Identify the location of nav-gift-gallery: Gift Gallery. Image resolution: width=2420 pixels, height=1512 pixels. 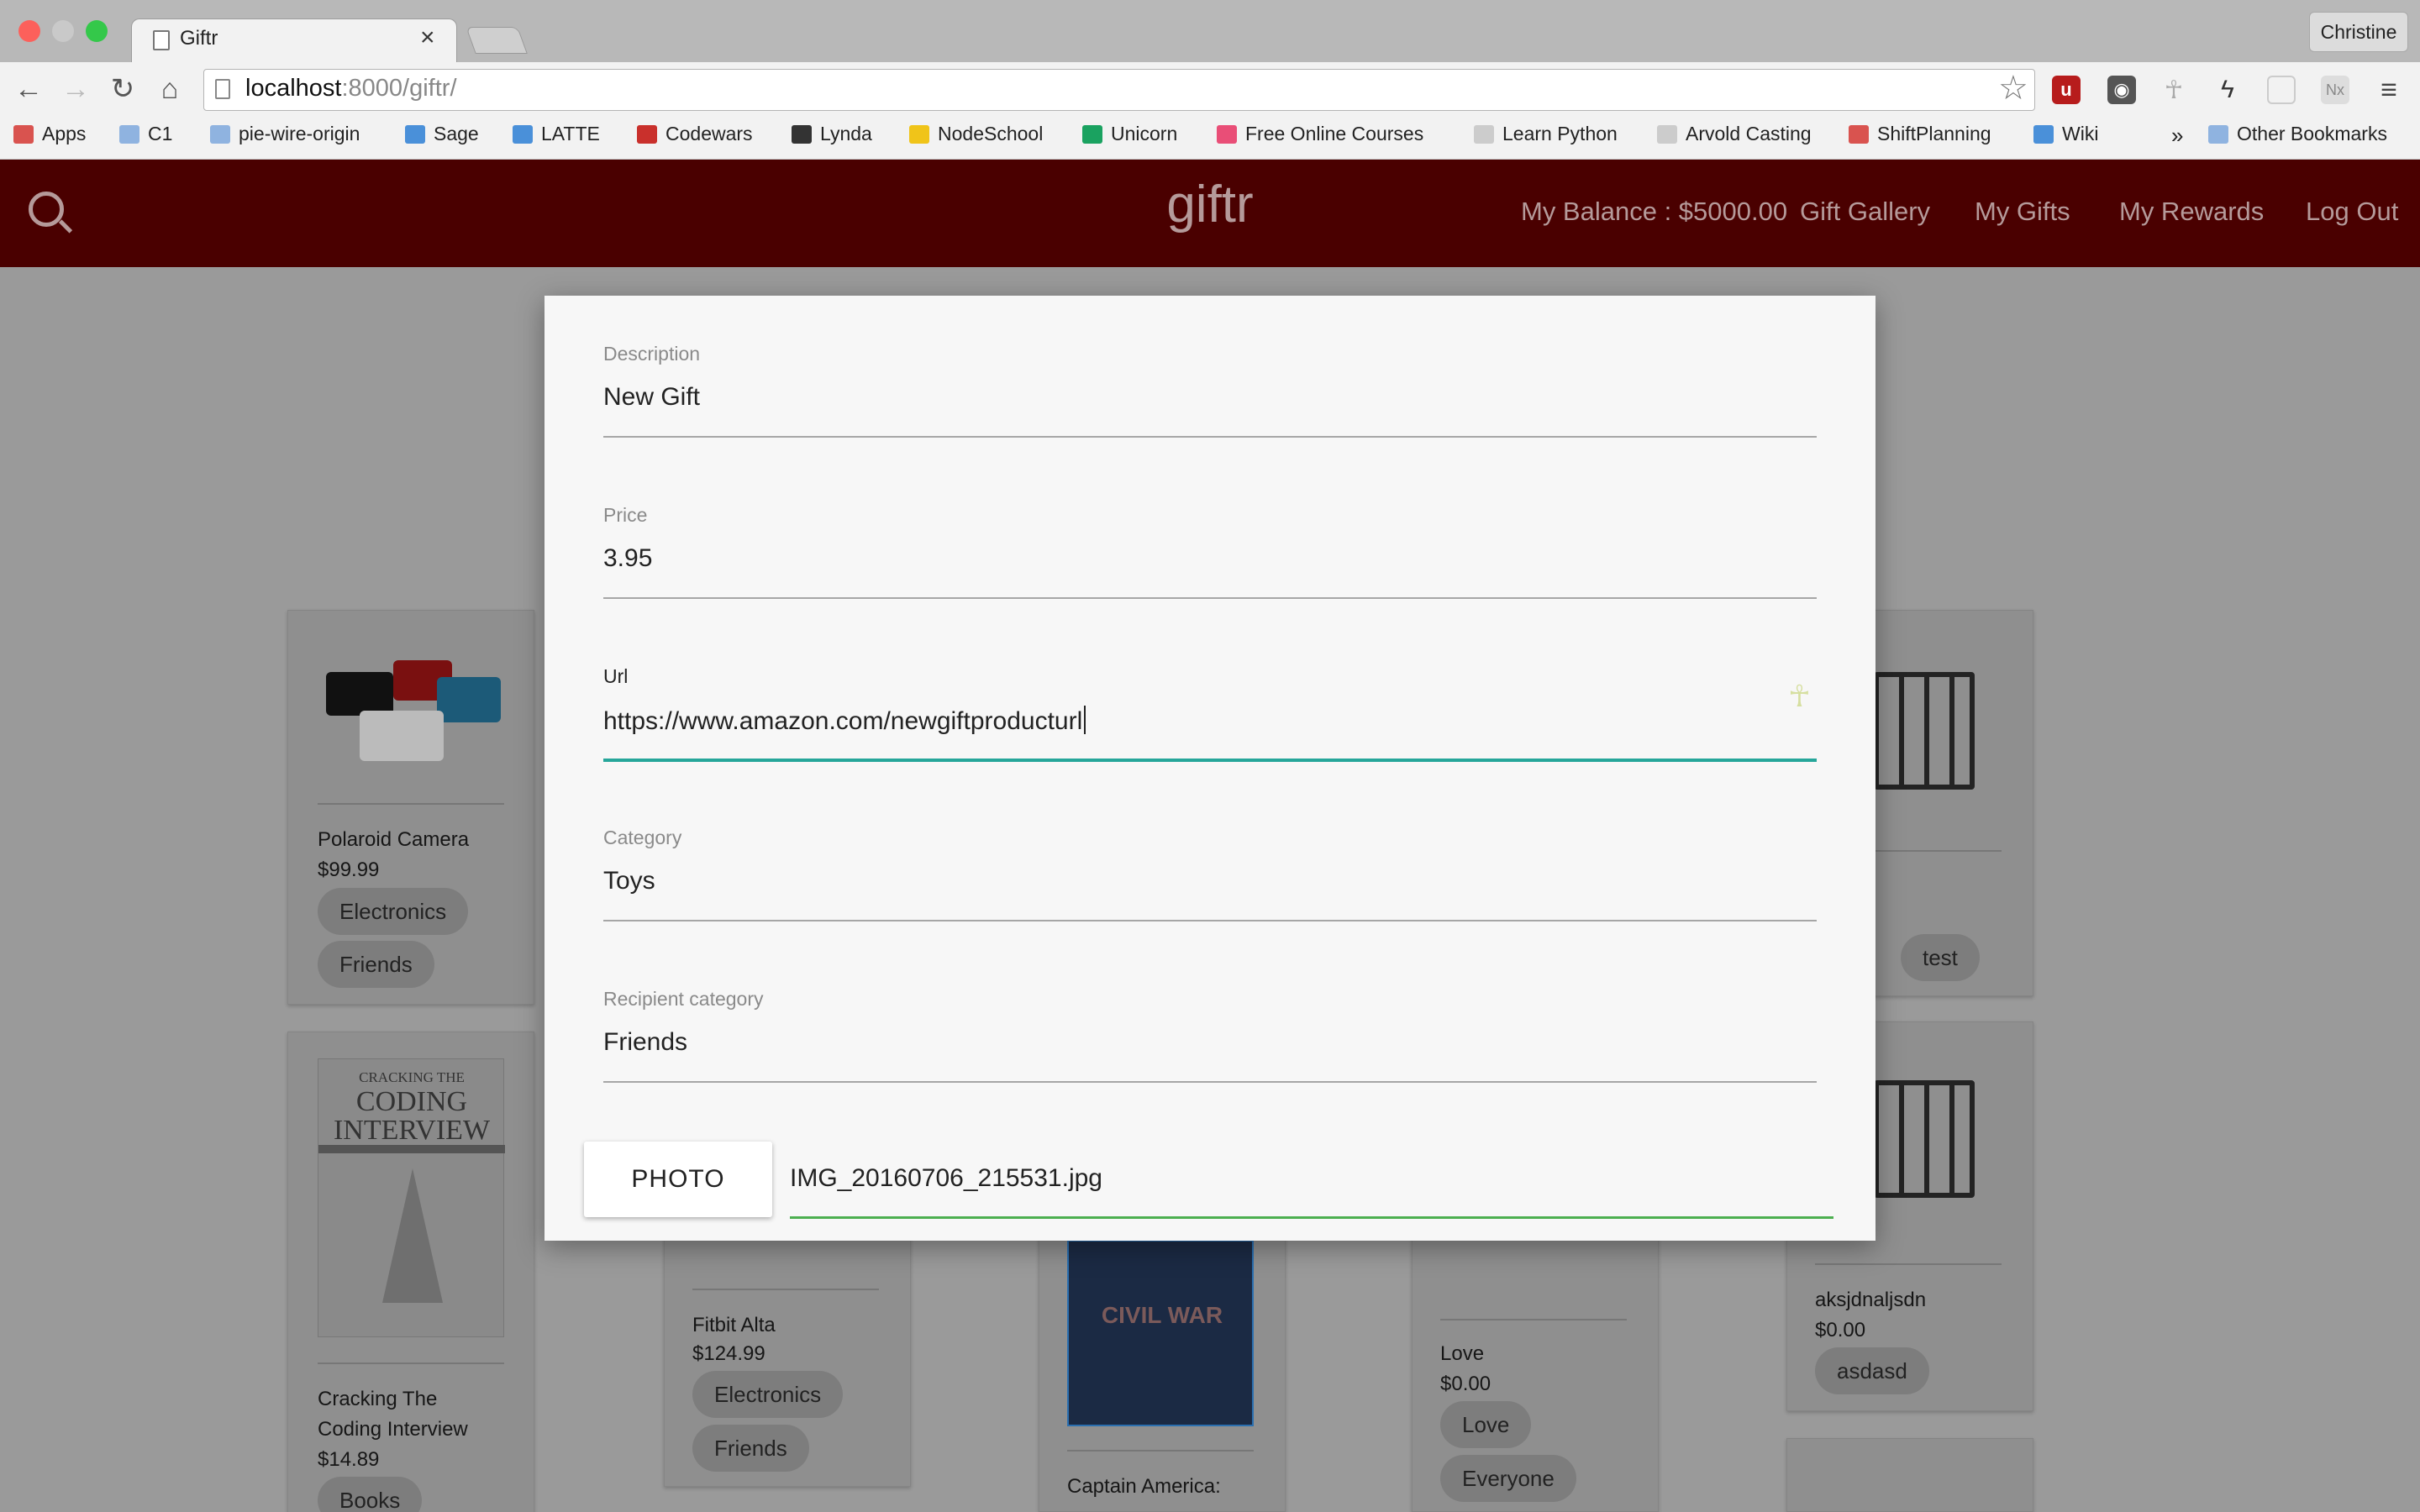
(1865, 212).